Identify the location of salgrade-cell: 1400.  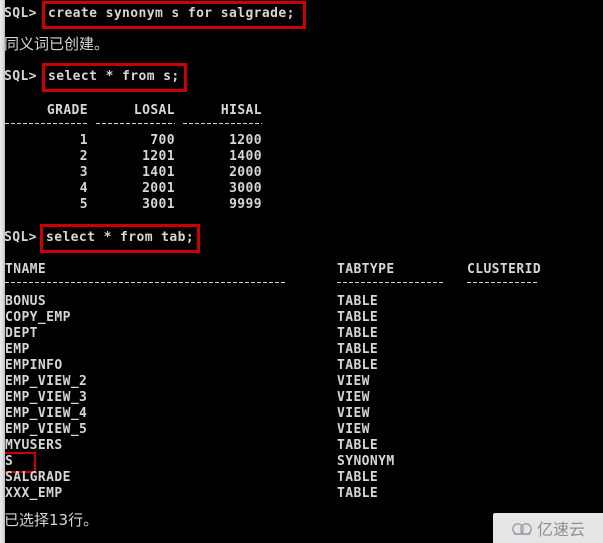
(245, 156).